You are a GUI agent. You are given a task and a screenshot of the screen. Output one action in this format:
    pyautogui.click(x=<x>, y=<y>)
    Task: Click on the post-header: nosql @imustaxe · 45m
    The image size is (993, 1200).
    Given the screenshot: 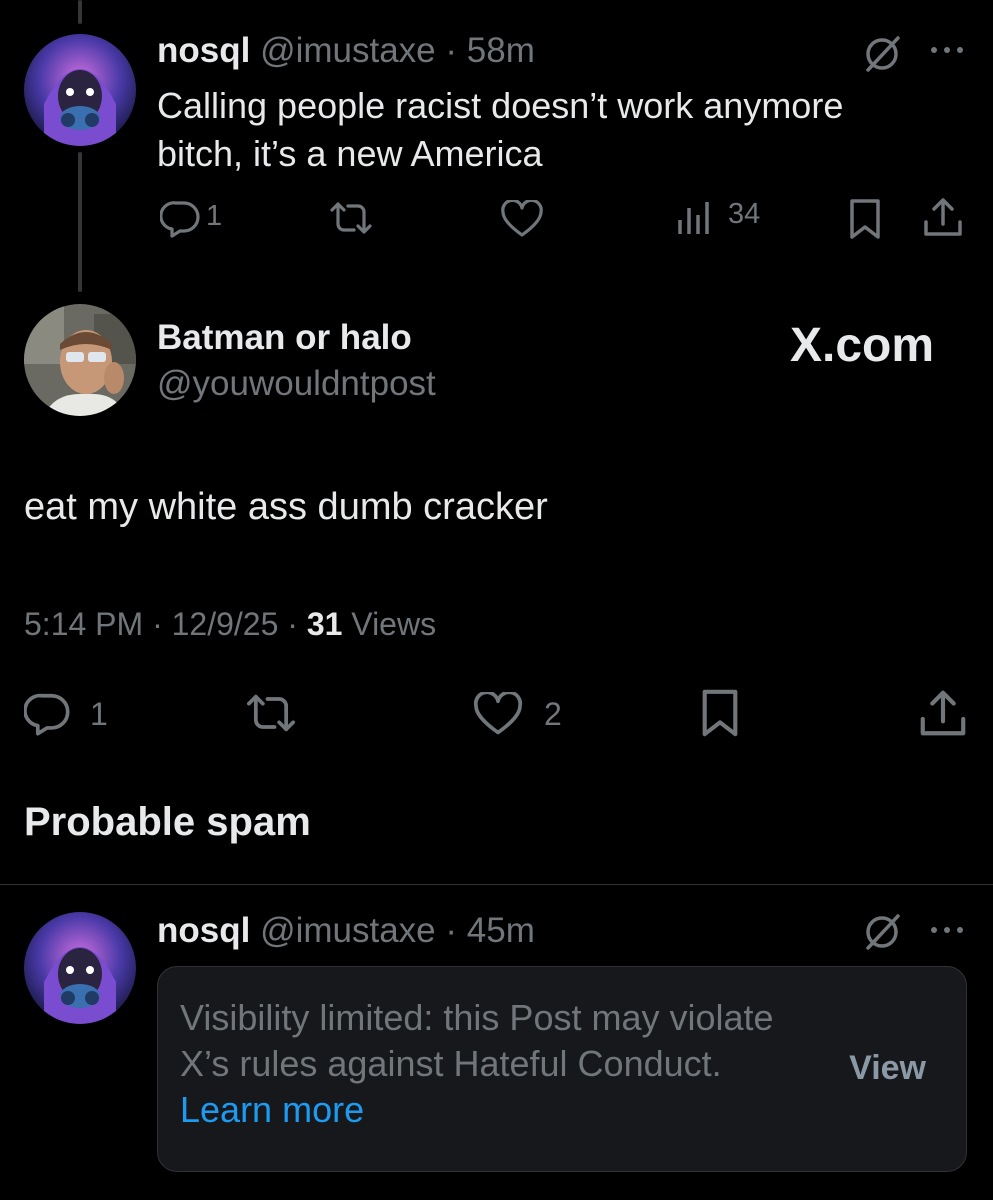 What is the action you would take?
    pyautogui.click(x=346, y=930)
    